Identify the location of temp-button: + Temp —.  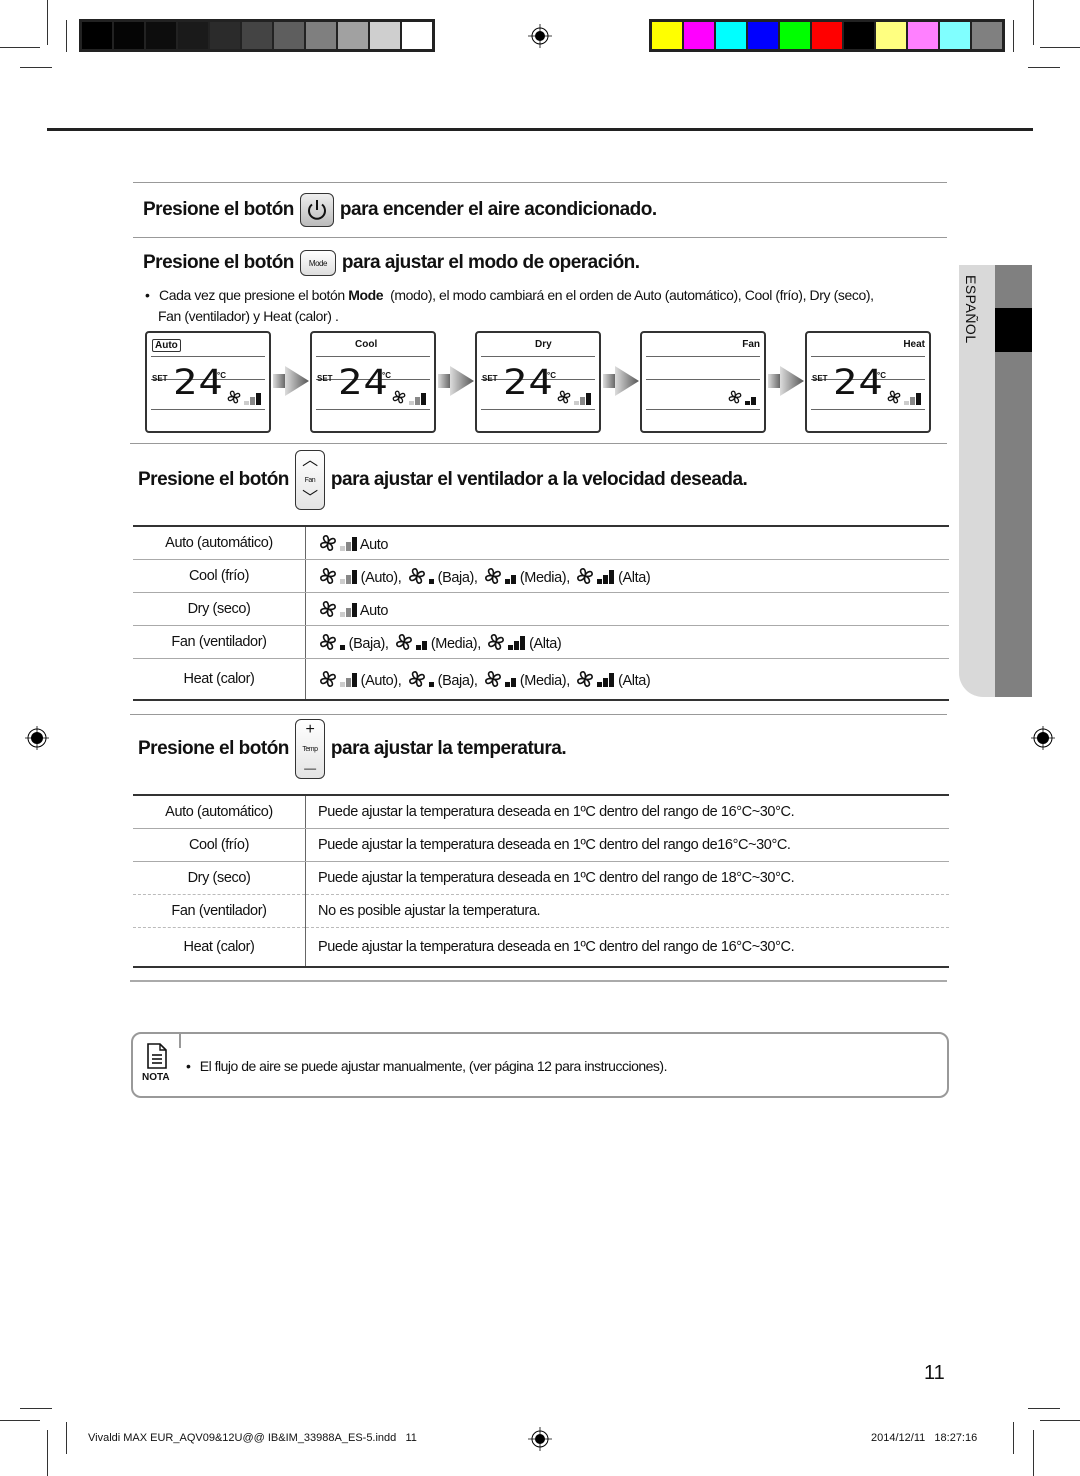
(309, 749).